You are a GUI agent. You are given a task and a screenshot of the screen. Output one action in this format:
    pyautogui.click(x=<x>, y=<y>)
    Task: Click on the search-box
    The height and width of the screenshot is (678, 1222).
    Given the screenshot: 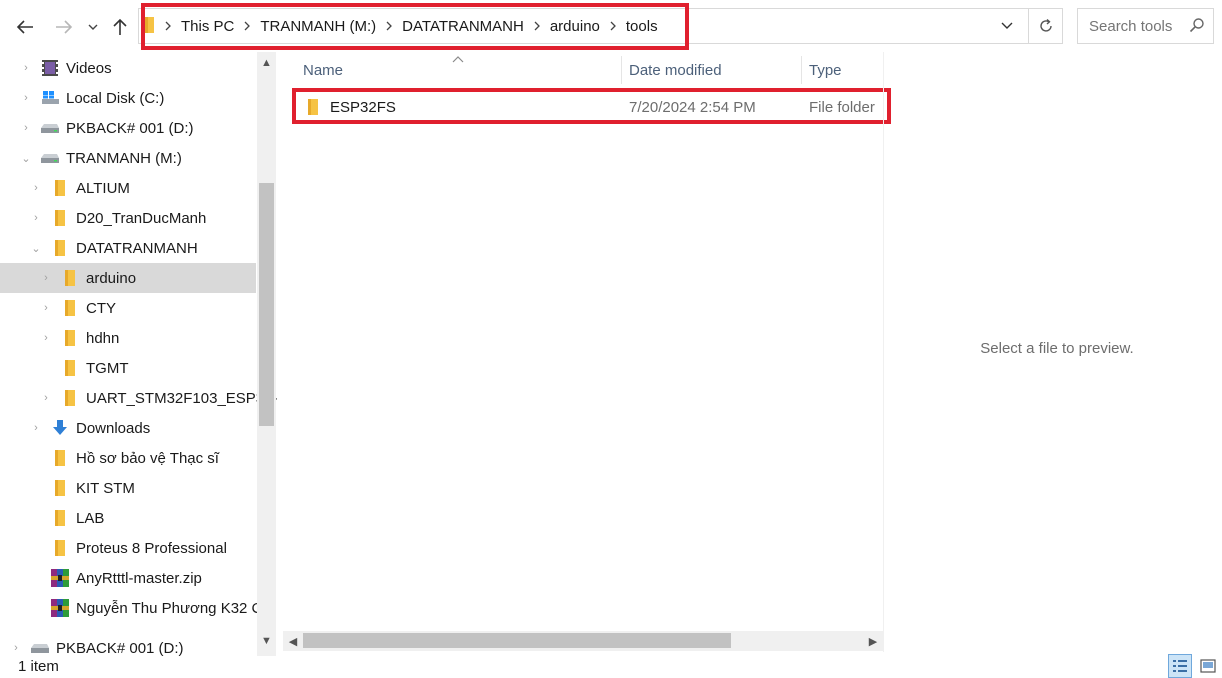 What is the action you would take?
    pyautogui.click(x=1145, y=26)
    